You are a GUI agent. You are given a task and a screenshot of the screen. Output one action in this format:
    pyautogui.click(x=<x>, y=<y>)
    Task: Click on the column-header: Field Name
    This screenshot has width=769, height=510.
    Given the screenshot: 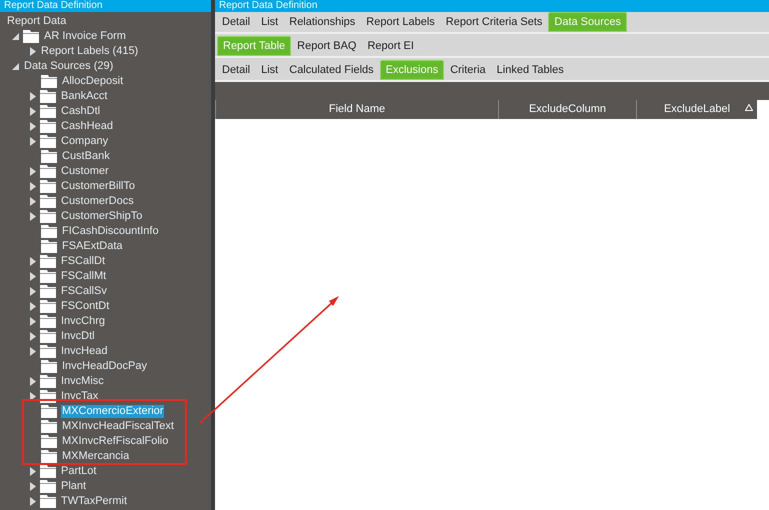 What is the action you would take?
    pyautogui.click(x=356, y=109)
    